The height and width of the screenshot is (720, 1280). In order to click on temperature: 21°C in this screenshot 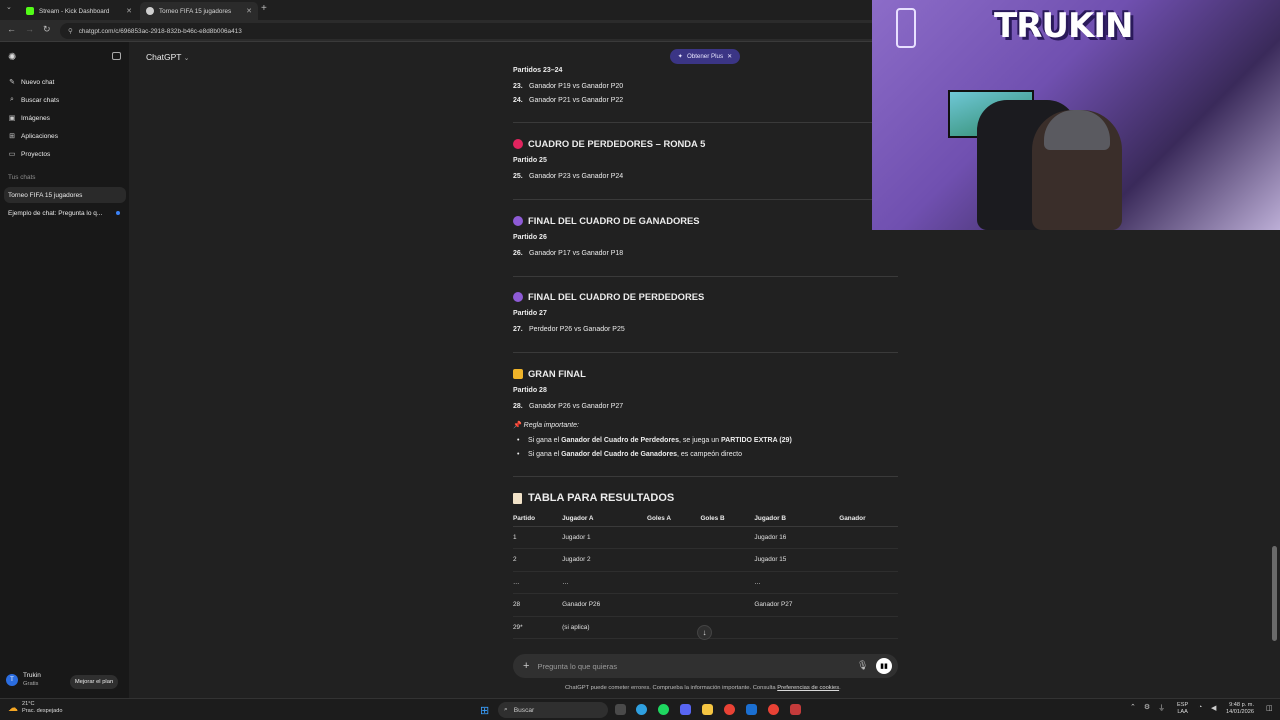, I will do `click(28, 704)`.